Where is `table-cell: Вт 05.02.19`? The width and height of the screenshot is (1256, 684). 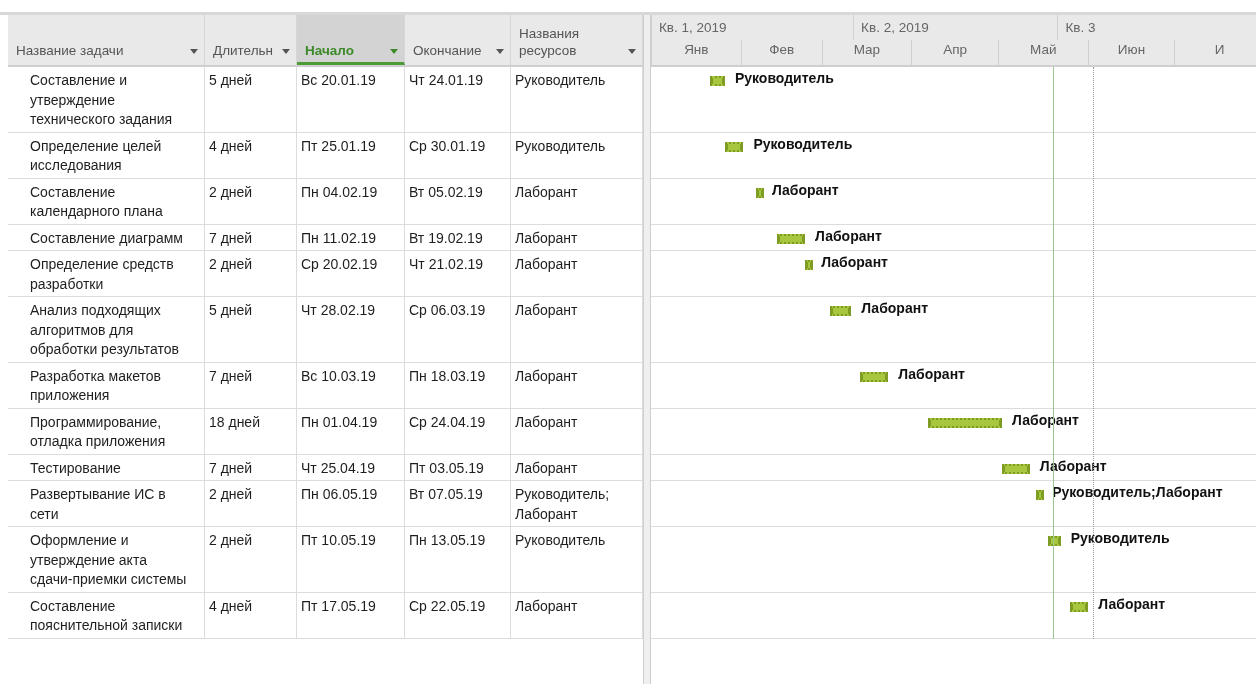 table-cell: Вт 05.02.19 is located at coordinates (446, 191).